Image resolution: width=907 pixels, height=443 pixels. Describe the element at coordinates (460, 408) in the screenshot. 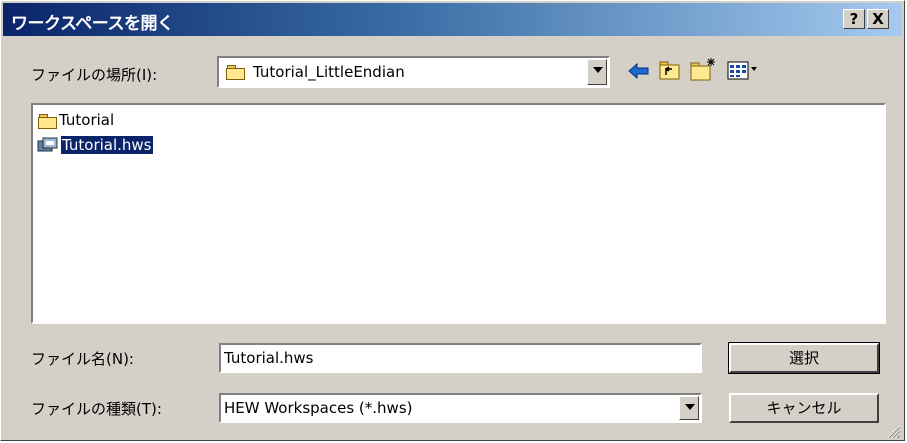

I see `filetype-combo: HEW Workspaces (*.hws)` at that location.